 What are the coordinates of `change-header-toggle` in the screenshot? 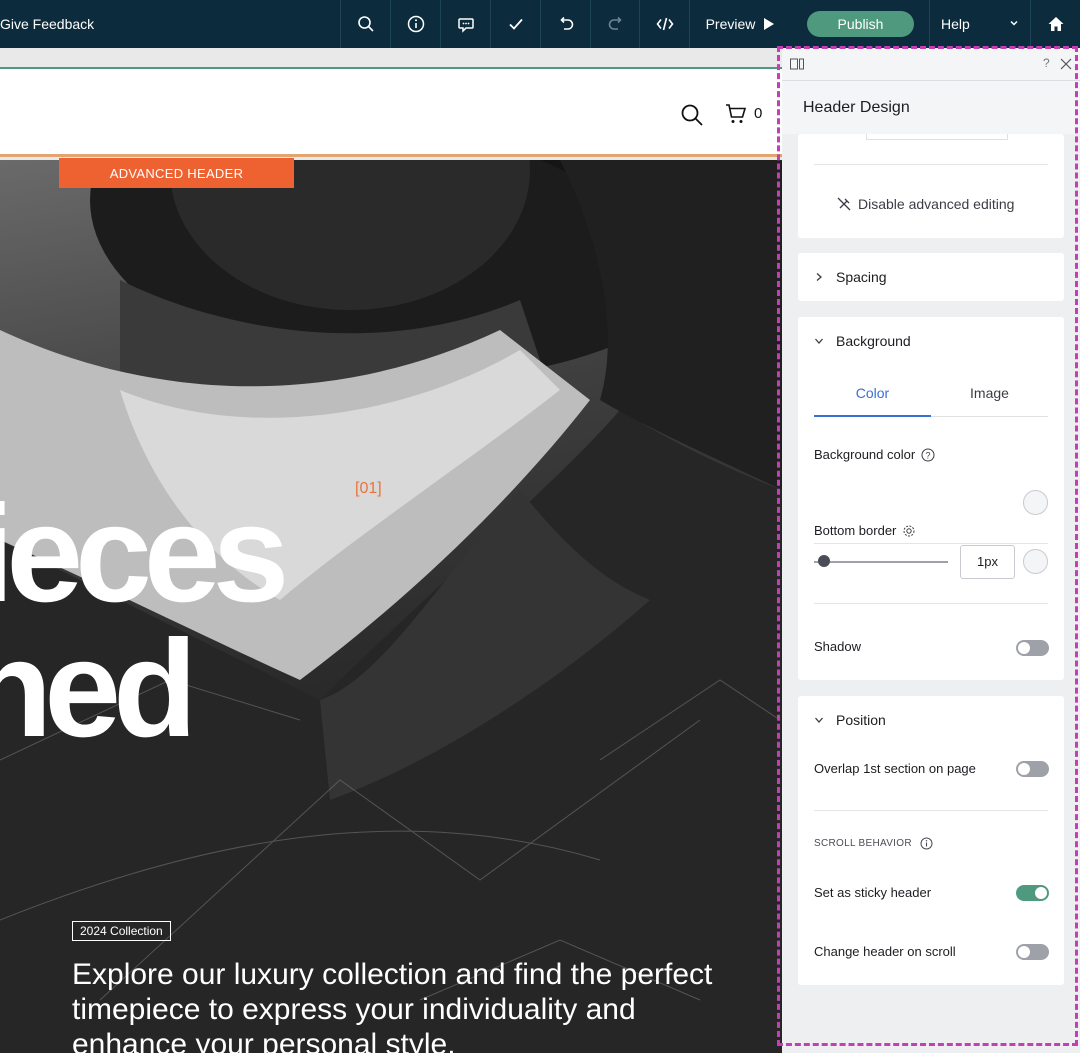 It's located at (1032, 952).